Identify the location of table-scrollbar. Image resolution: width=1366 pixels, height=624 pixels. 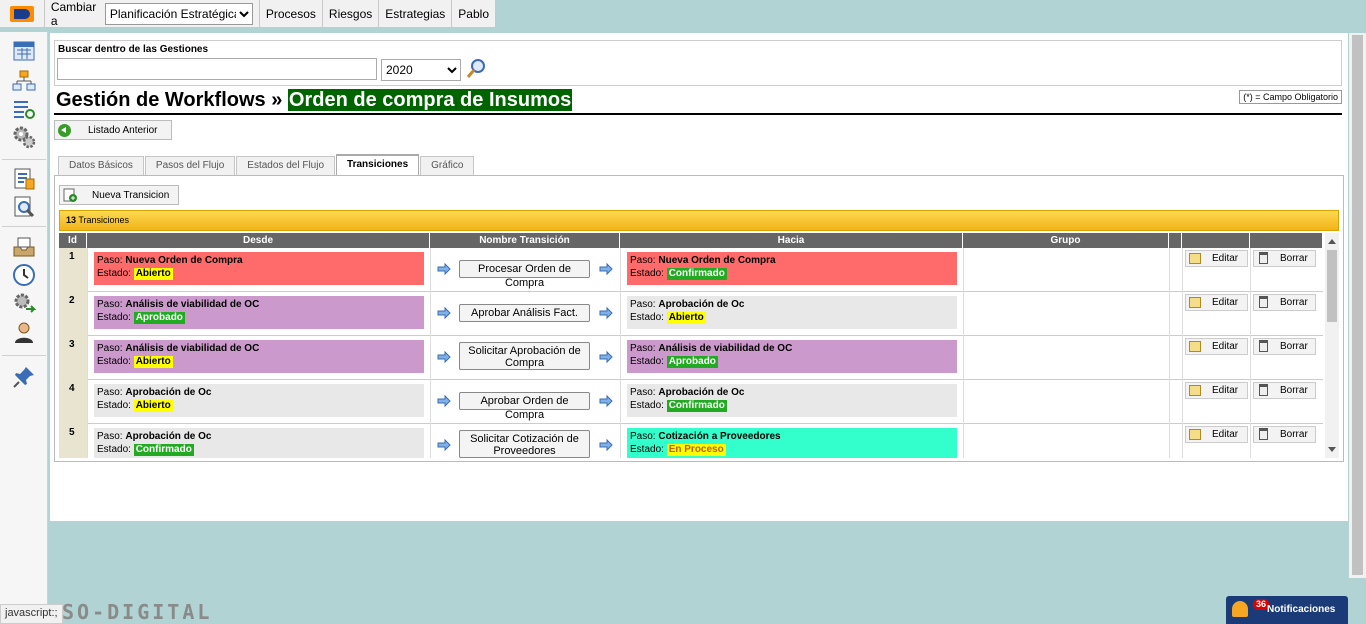
(1332, 345).